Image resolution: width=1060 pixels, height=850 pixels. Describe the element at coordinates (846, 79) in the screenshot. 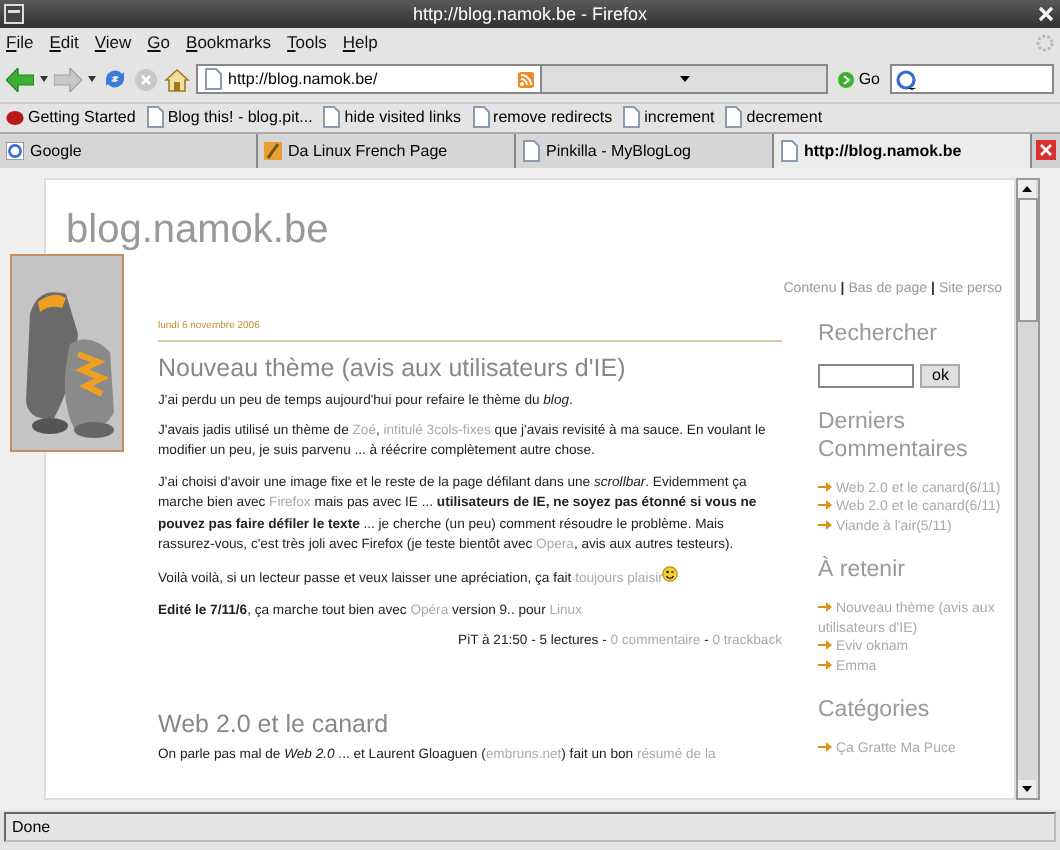

I see `go-icon` at that location.